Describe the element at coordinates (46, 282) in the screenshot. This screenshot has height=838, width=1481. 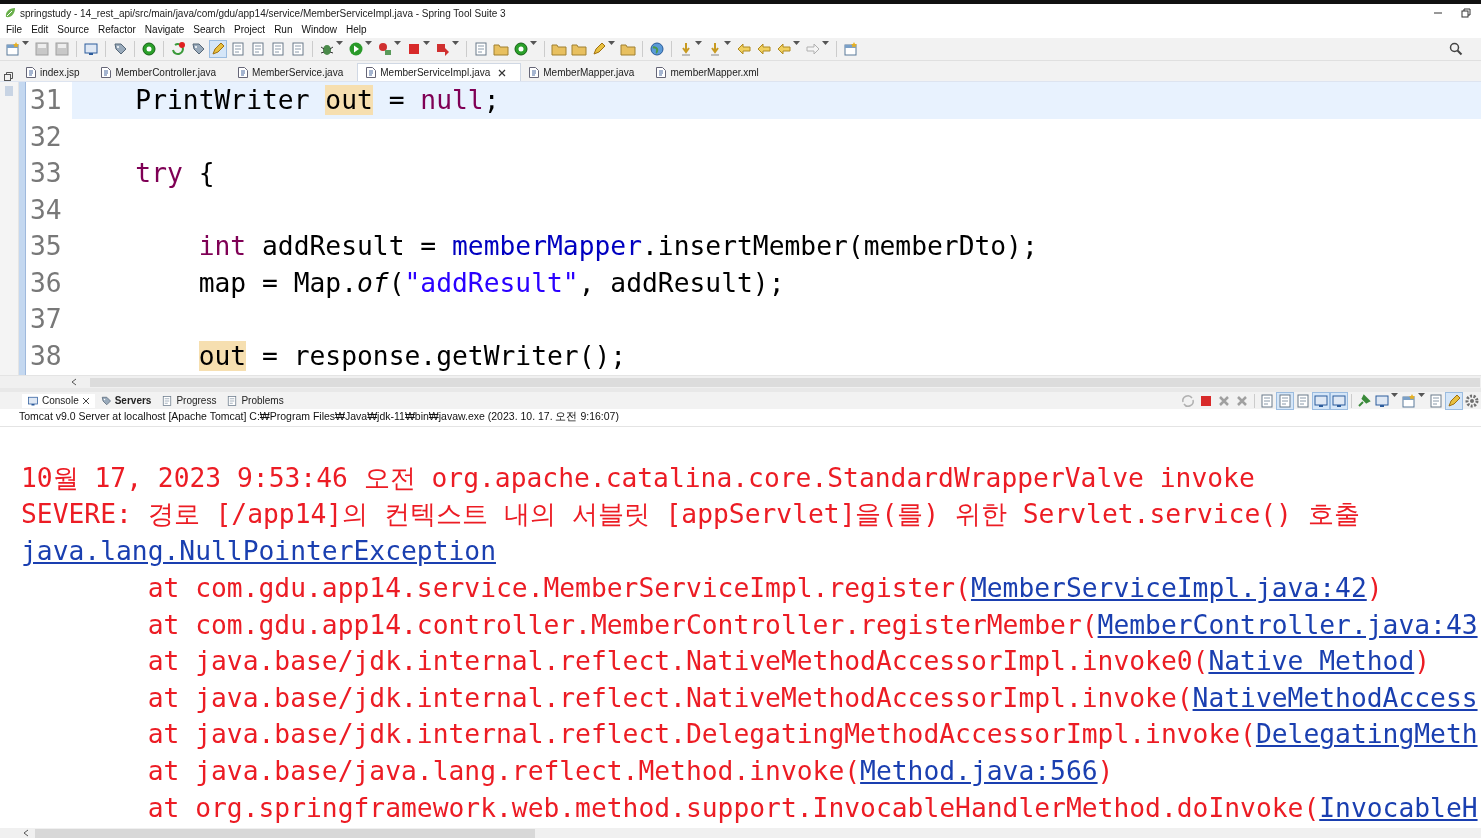
I see `line-number: 36` at that location.